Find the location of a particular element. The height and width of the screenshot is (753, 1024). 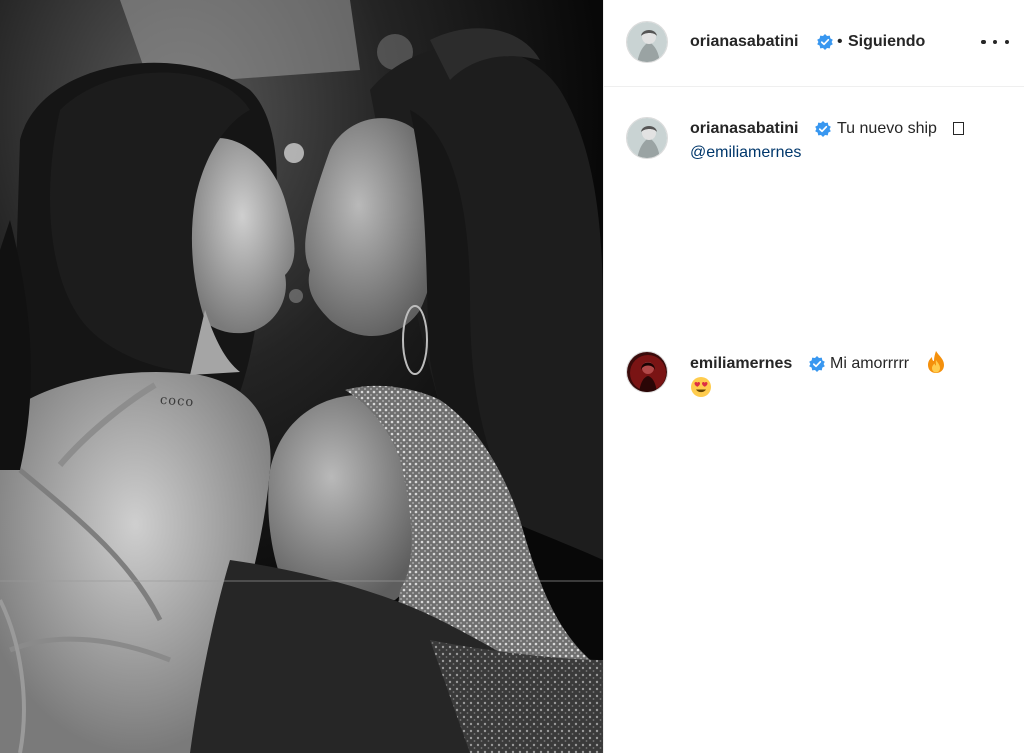

comment-text: Mi amorrrrr is located at coordinates (870, 363).